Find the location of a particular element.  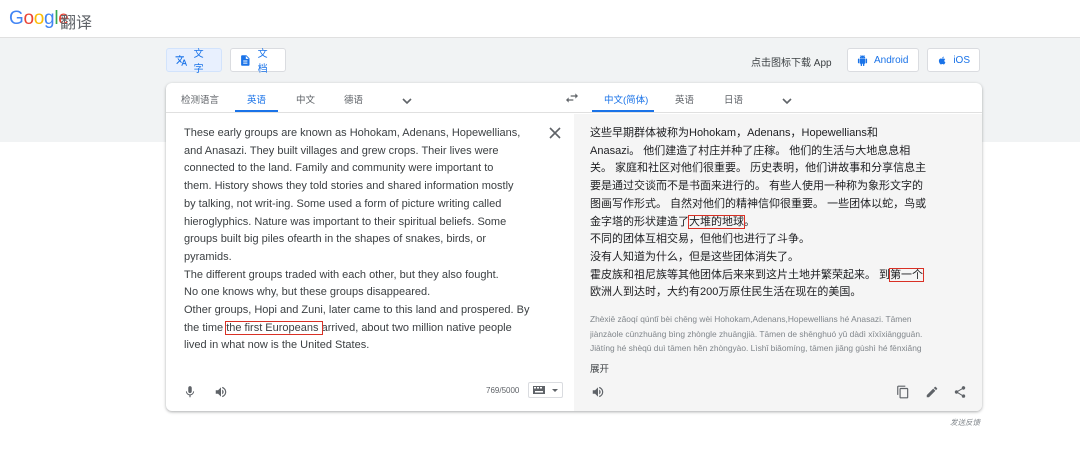

target-line: 这些早期群体被称为Hohokam，Adenans，Hopewellians和 is located at coordinates (734, 133).